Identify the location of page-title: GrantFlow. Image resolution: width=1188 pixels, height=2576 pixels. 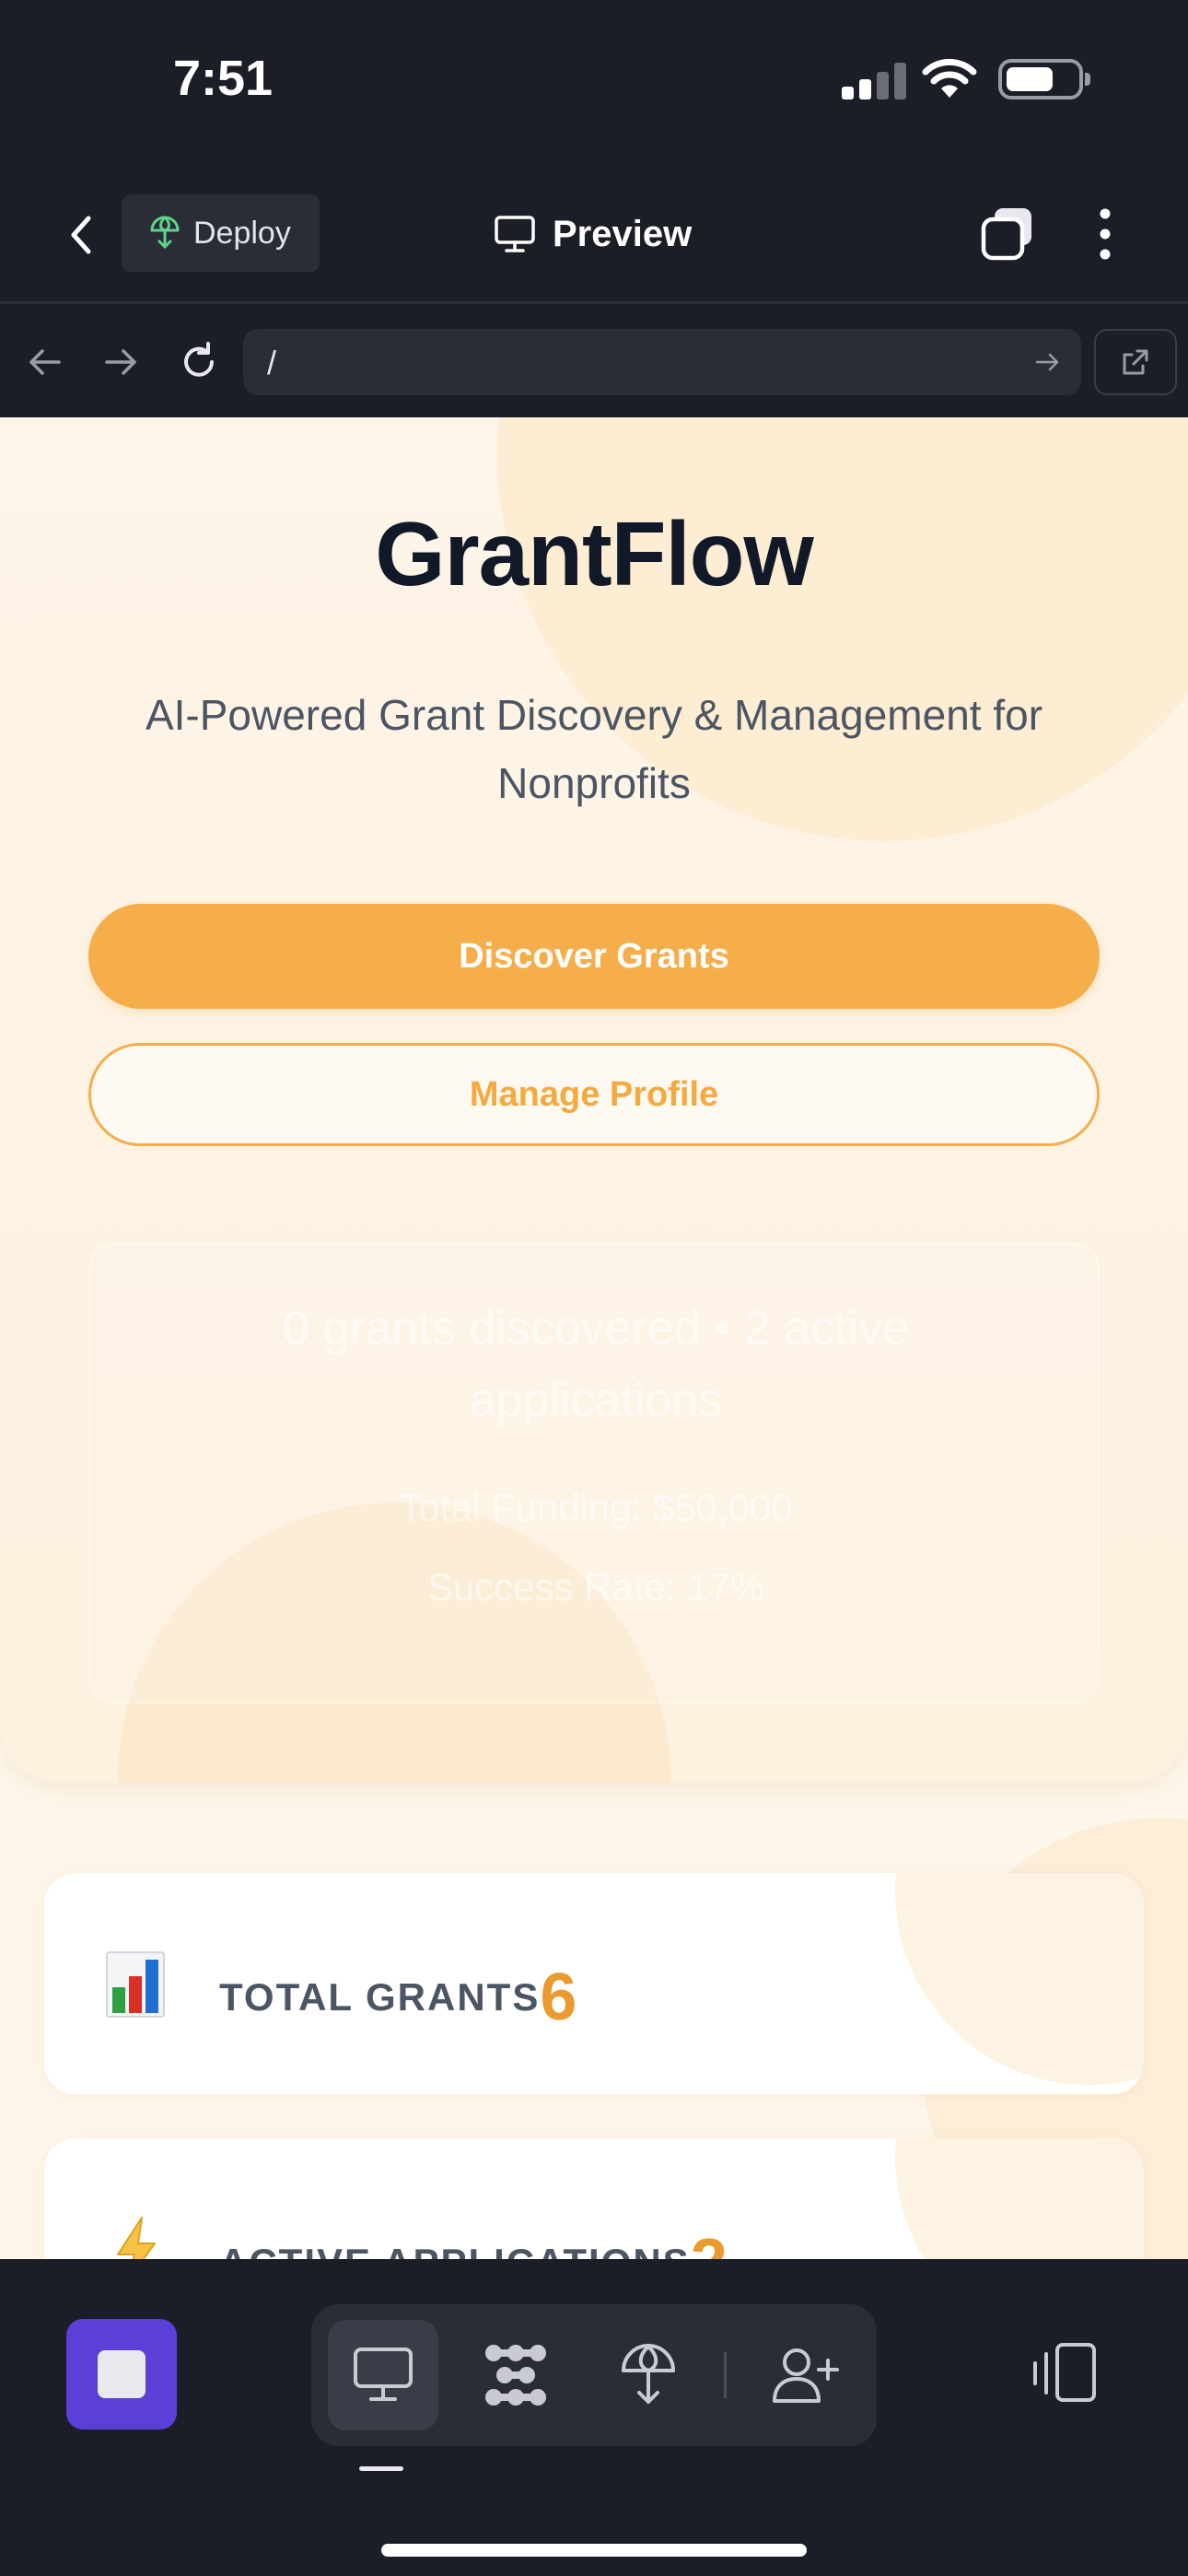
(594, 553).